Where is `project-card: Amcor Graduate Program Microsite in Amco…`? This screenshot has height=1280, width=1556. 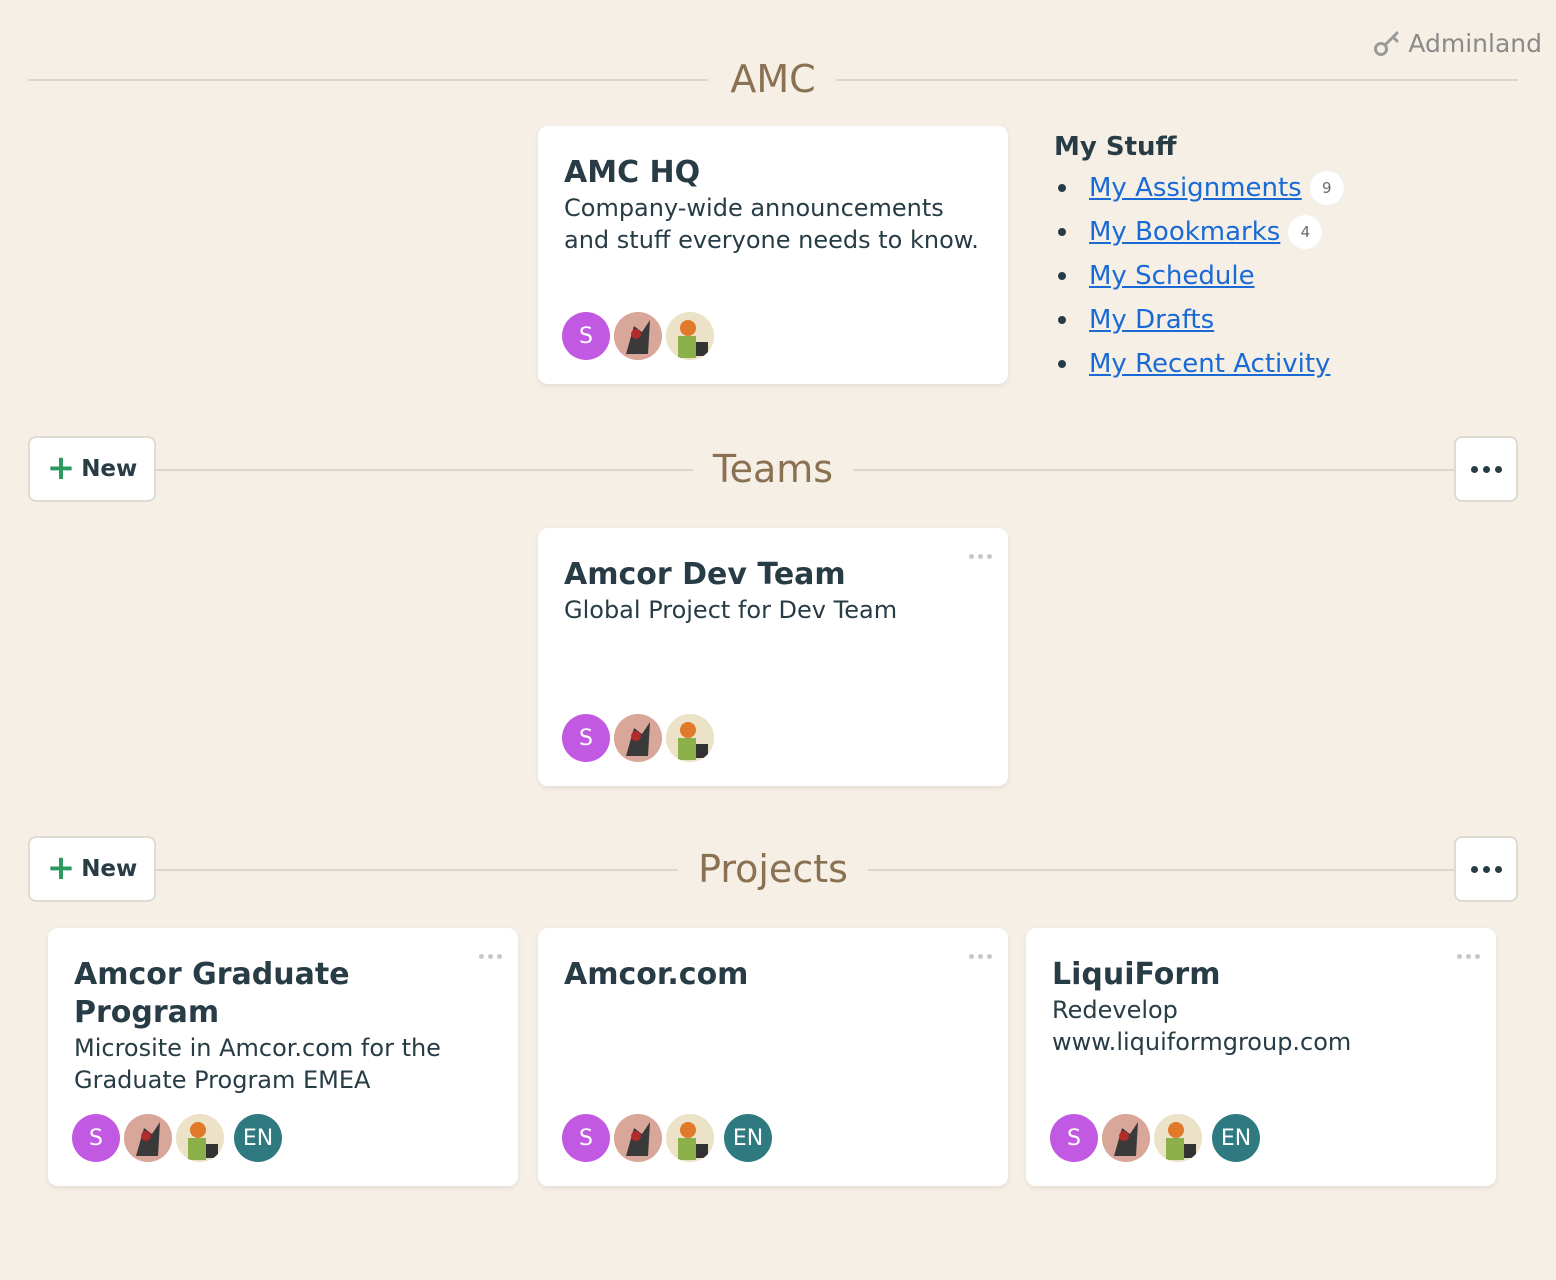 project-card: Amcor Graduate Program Microsite in Amco… is located at coordinates (283, 1057).